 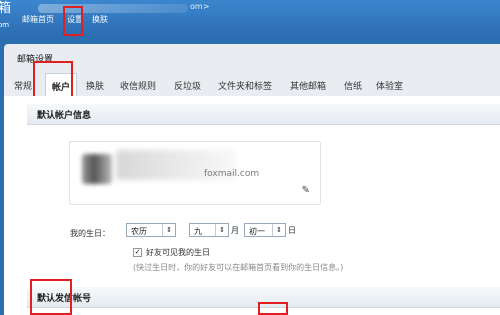 I want to click on settings-tabs: 常规 帐户 换肤 收信规则 反垃圾 文件夹和标签 其他邮箱 信纸 体验室, so click(x=252, y=85).